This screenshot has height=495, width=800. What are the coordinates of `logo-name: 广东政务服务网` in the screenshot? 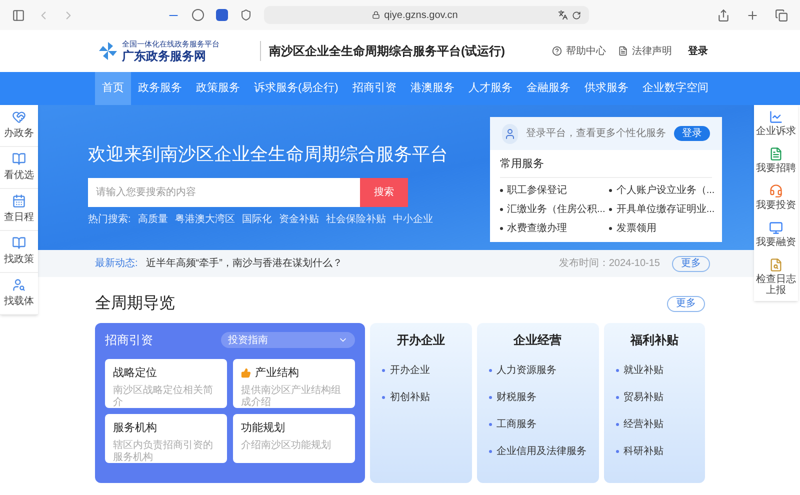 It's located at (164, 56).